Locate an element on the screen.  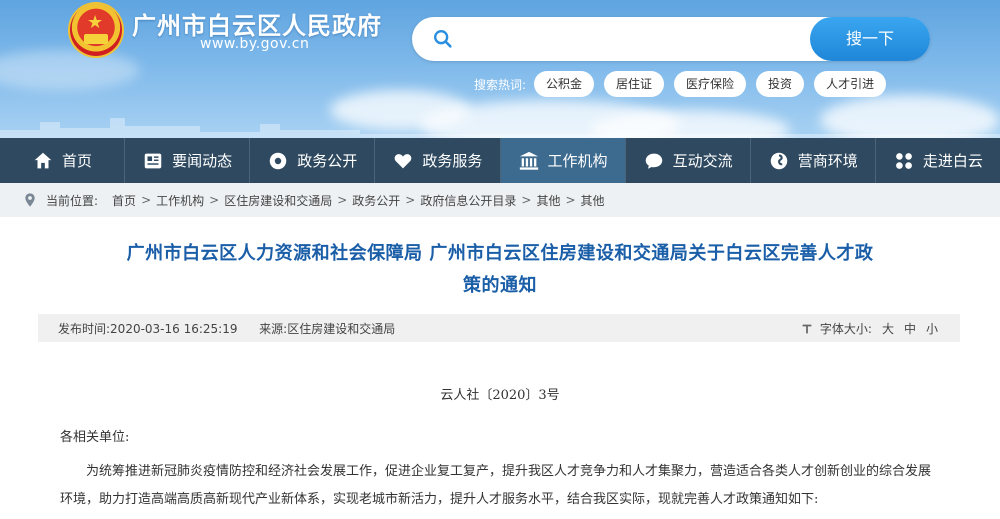
font-size-label: 字体大小: is located at coordinates (845, 329).